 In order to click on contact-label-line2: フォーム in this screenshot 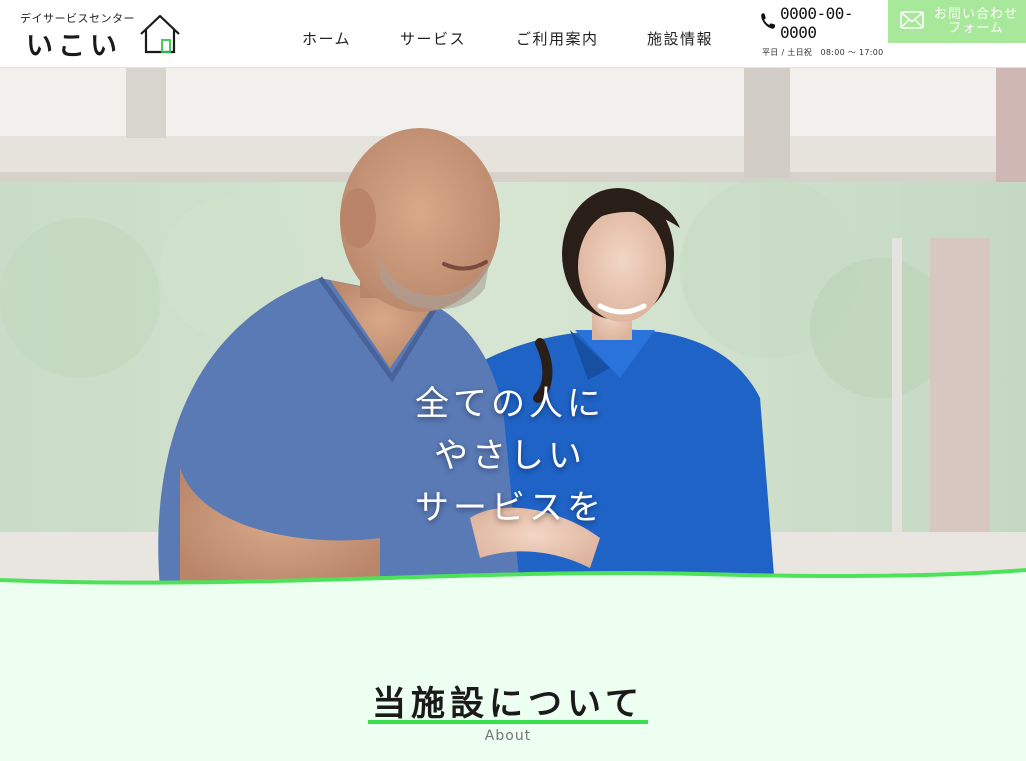, I will do `click(976, 28)`.